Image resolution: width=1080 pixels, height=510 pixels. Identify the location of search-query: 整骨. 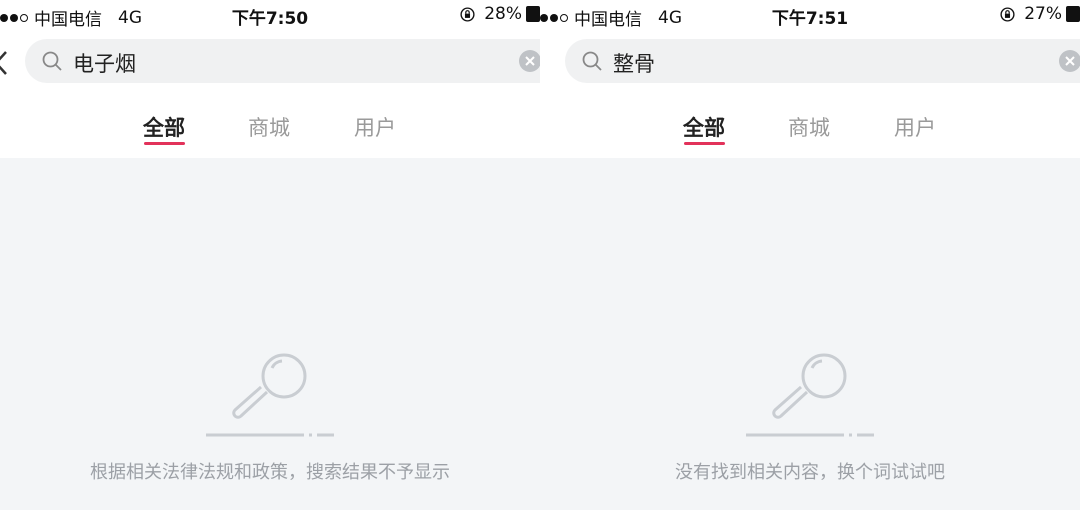
(634, 63).